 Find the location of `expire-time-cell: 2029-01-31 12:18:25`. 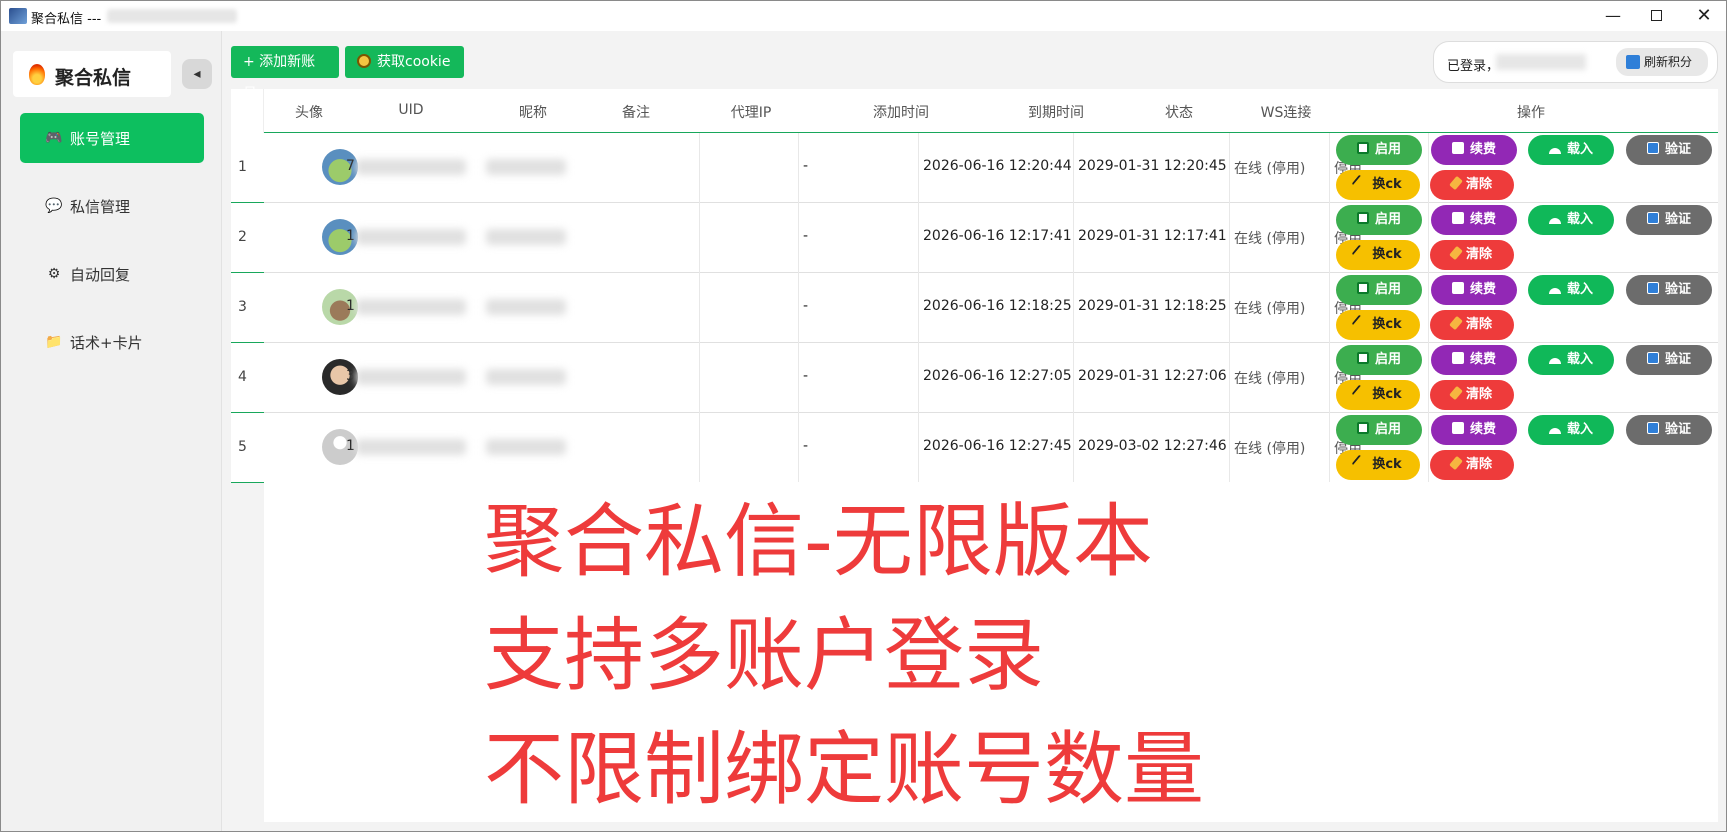

expire-time-cell: 2029-01-31 12:18:25 is located at coordinates (1152, 308).